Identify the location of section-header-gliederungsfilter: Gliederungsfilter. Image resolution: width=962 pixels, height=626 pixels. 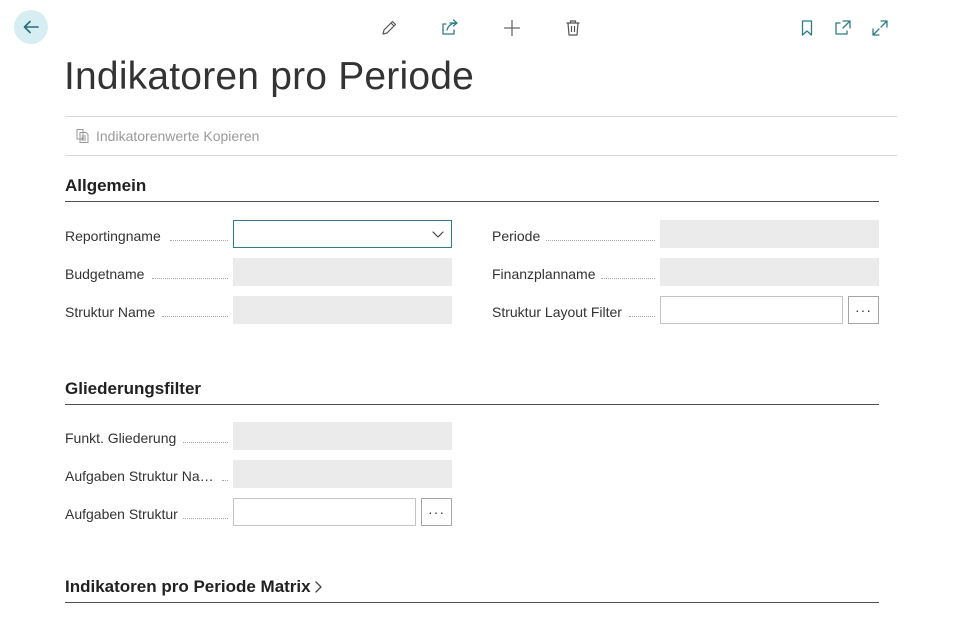
(472, 392).